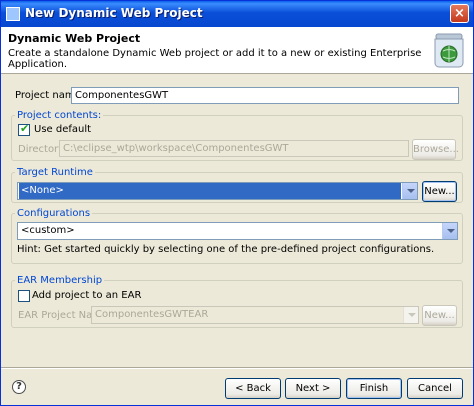  Describe the element at coordinates (253, 388) in the screenshot. I see `back-button: < Back` at that location.